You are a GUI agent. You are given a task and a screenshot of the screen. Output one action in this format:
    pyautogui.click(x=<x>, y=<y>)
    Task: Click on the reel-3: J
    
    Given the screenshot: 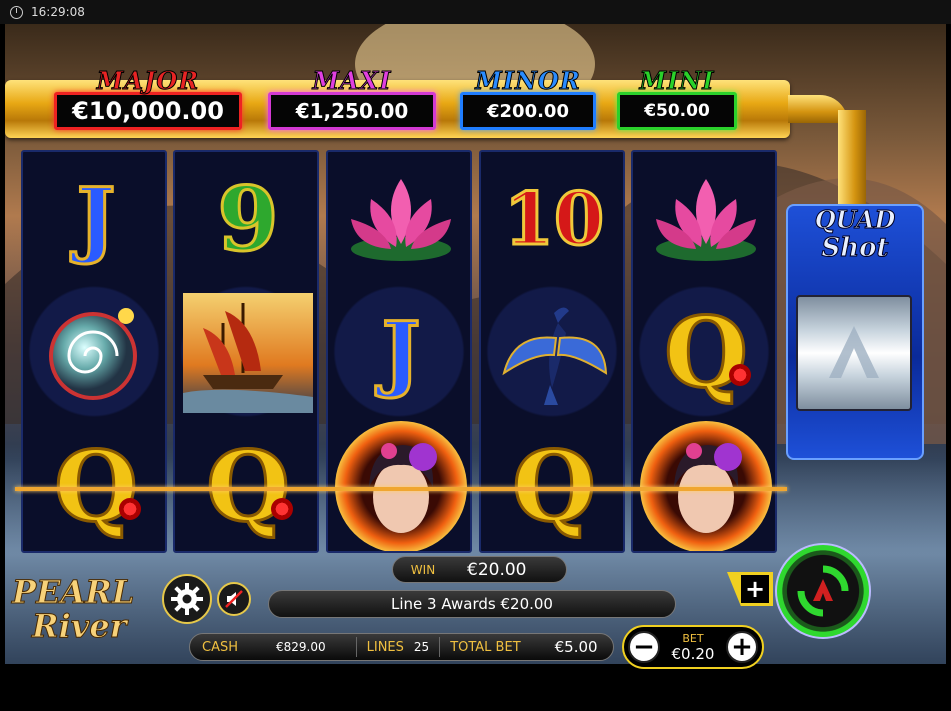 What is the action you would take?
    pyautogui.click(x=399, y=351)
    